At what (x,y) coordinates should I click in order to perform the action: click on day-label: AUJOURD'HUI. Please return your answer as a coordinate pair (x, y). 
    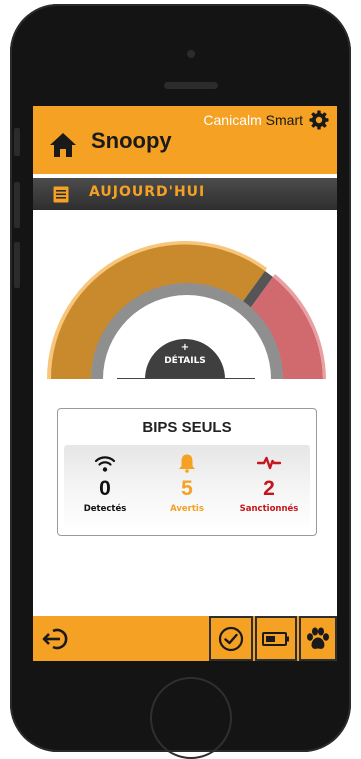
    Looking at the image, I should click on (147, 192).